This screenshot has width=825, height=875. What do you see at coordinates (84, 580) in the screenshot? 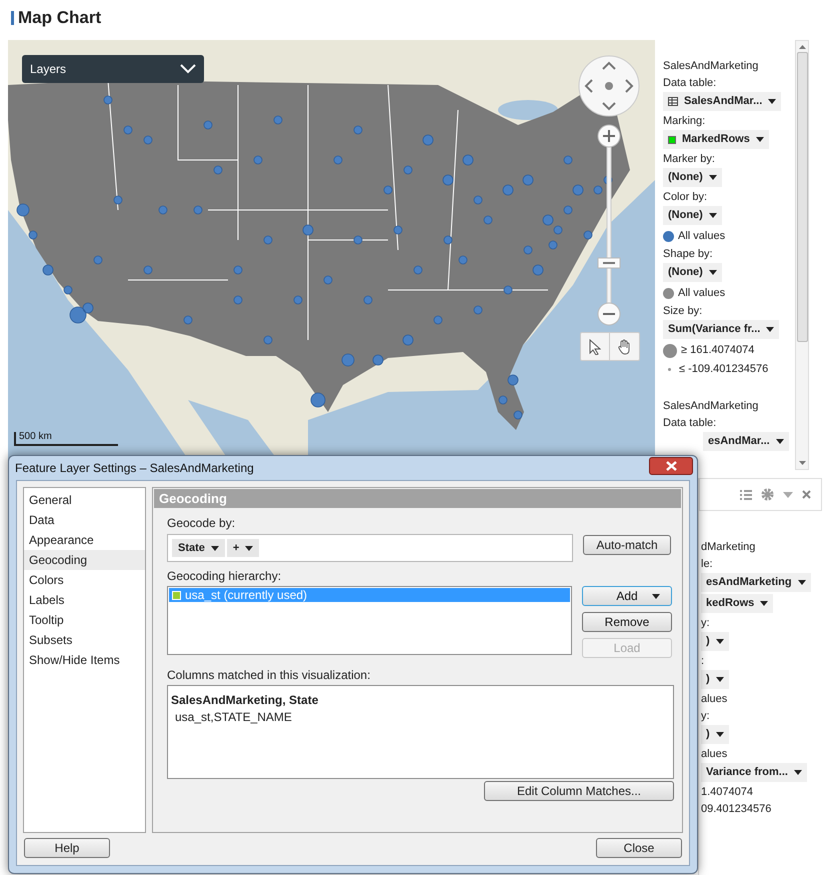
I see `nav-item: Colors` at bounding box center [84, 580].